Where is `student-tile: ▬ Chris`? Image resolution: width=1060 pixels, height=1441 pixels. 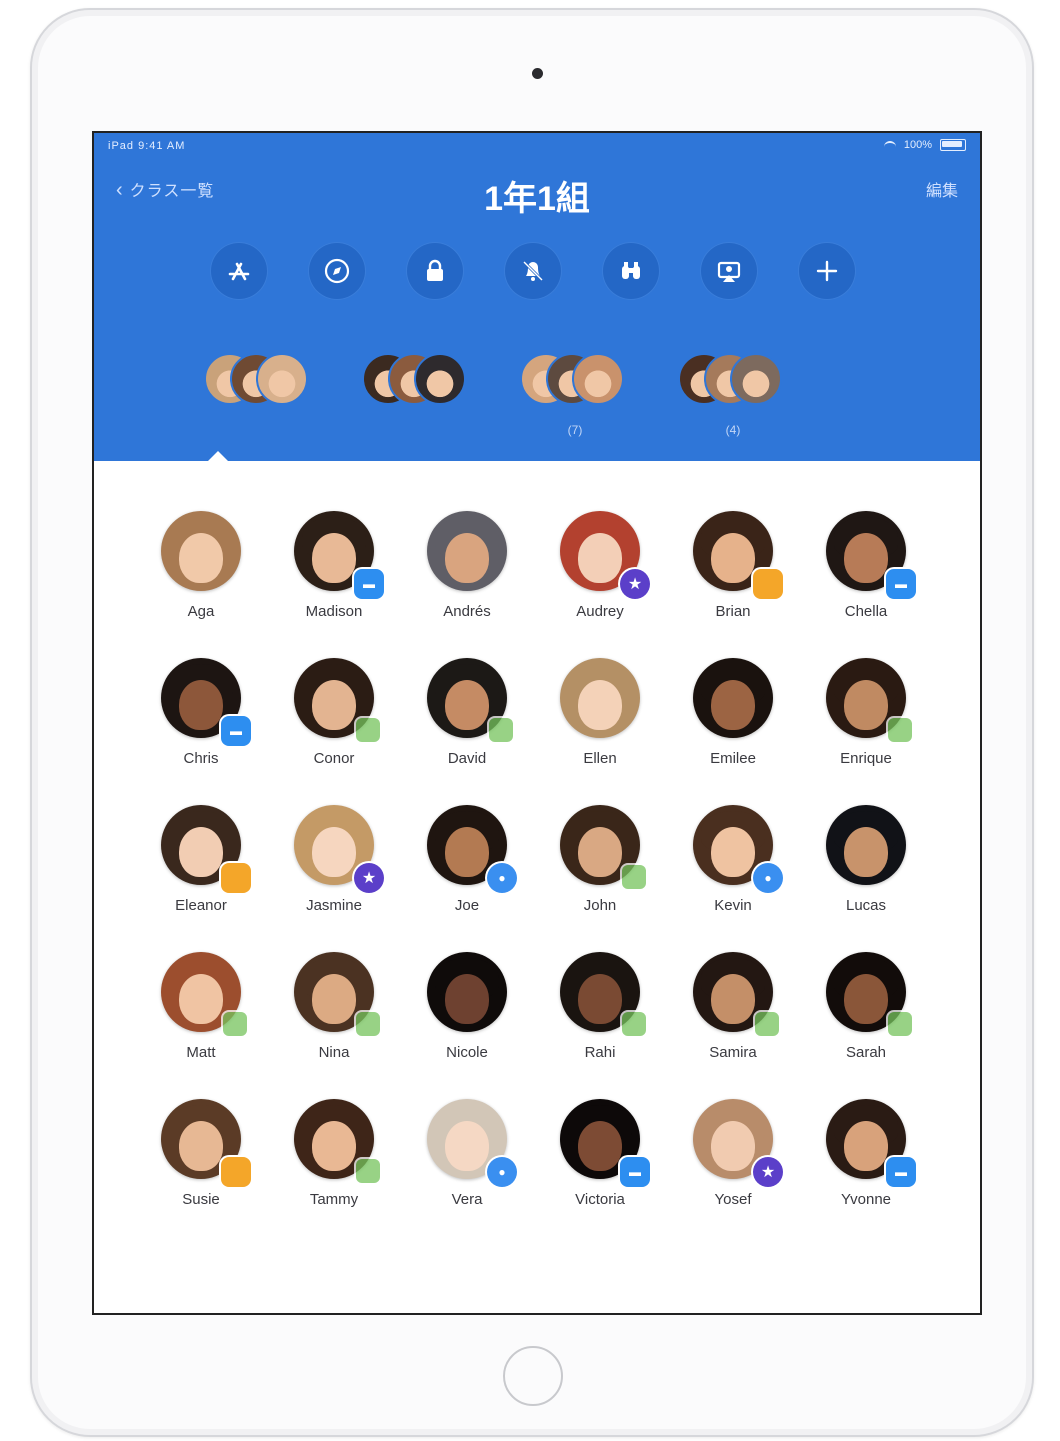
student-tile: ▬ Chris is located at coordinates (201, 713).